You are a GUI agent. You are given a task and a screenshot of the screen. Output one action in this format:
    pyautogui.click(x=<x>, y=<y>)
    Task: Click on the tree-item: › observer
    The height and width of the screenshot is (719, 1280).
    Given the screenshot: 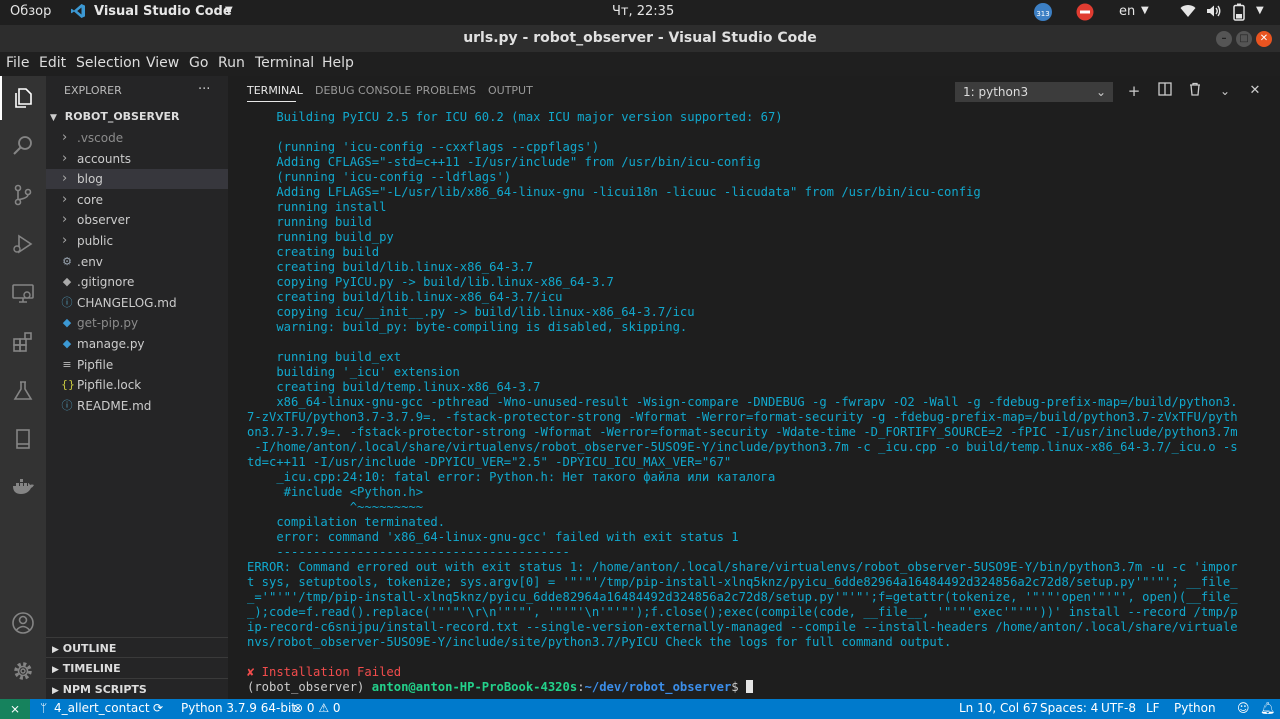 What is the action you would take?
    pyautogui.click(x=137, y=220)
    